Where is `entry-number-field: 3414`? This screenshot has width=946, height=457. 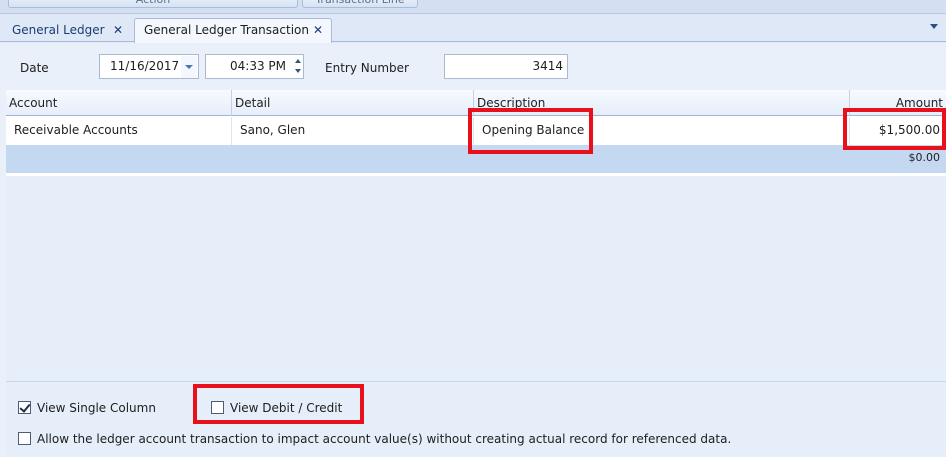
entry-number-field: 3414 is located at coordinates (506, 66).